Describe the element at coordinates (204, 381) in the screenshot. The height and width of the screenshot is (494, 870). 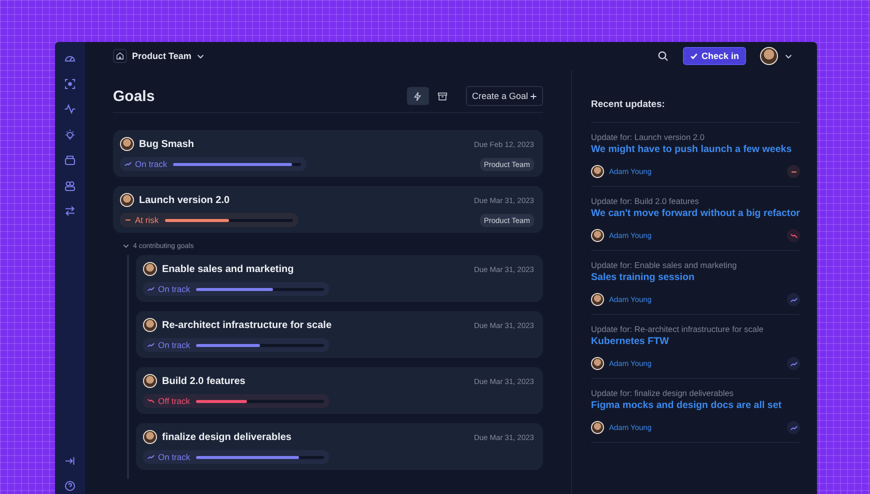
I see `goal-title: Build 2.0 features` at that location.